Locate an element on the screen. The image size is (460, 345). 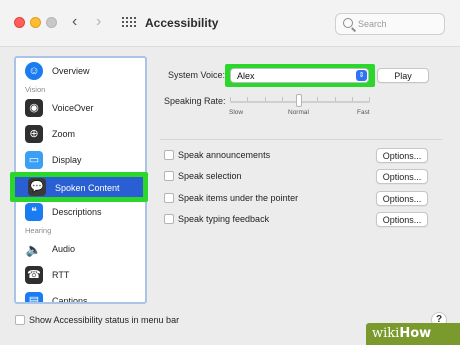
search-placeholder: Search is located at coordinates (372, 24).